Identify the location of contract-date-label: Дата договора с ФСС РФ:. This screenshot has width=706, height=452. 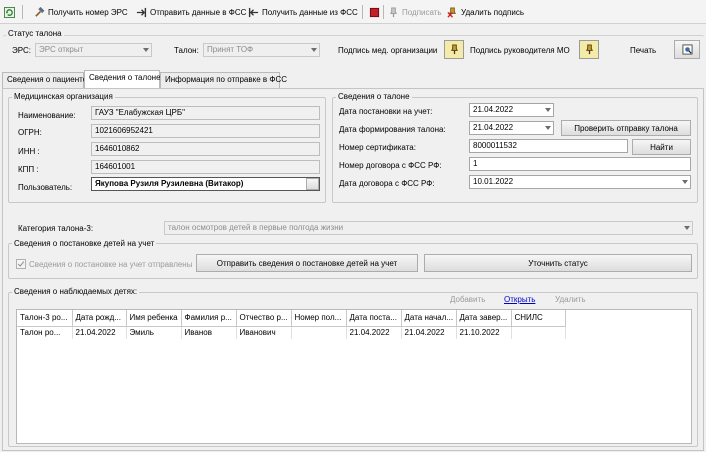
(387, 183).